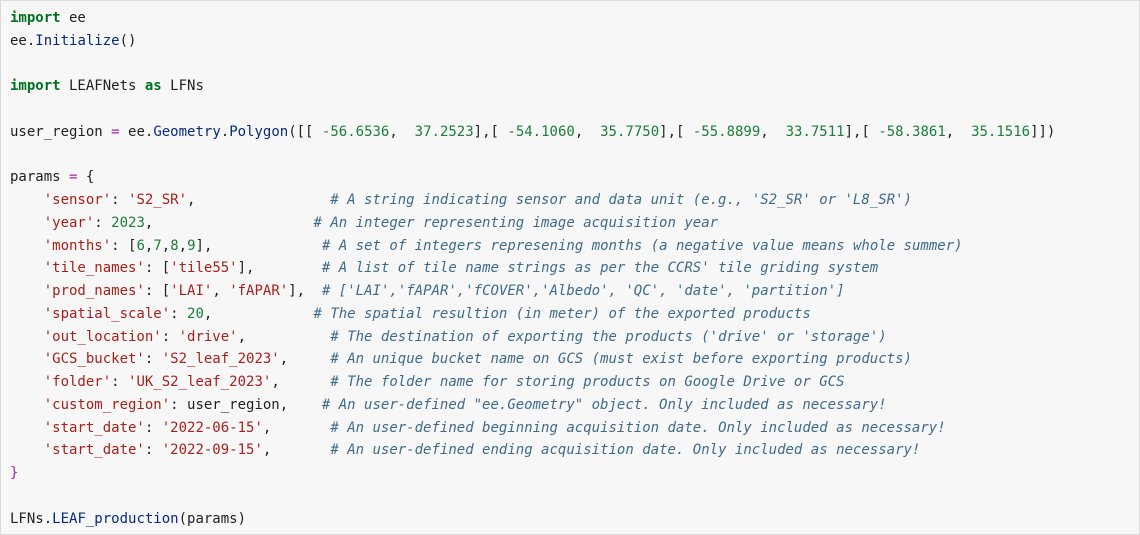 The width and height of the screenshot is (1140, 535). What do you see at coordinates (77, 40) in the screenshot?
I see `function-name: Initialize` at bounding box center [77, 40].